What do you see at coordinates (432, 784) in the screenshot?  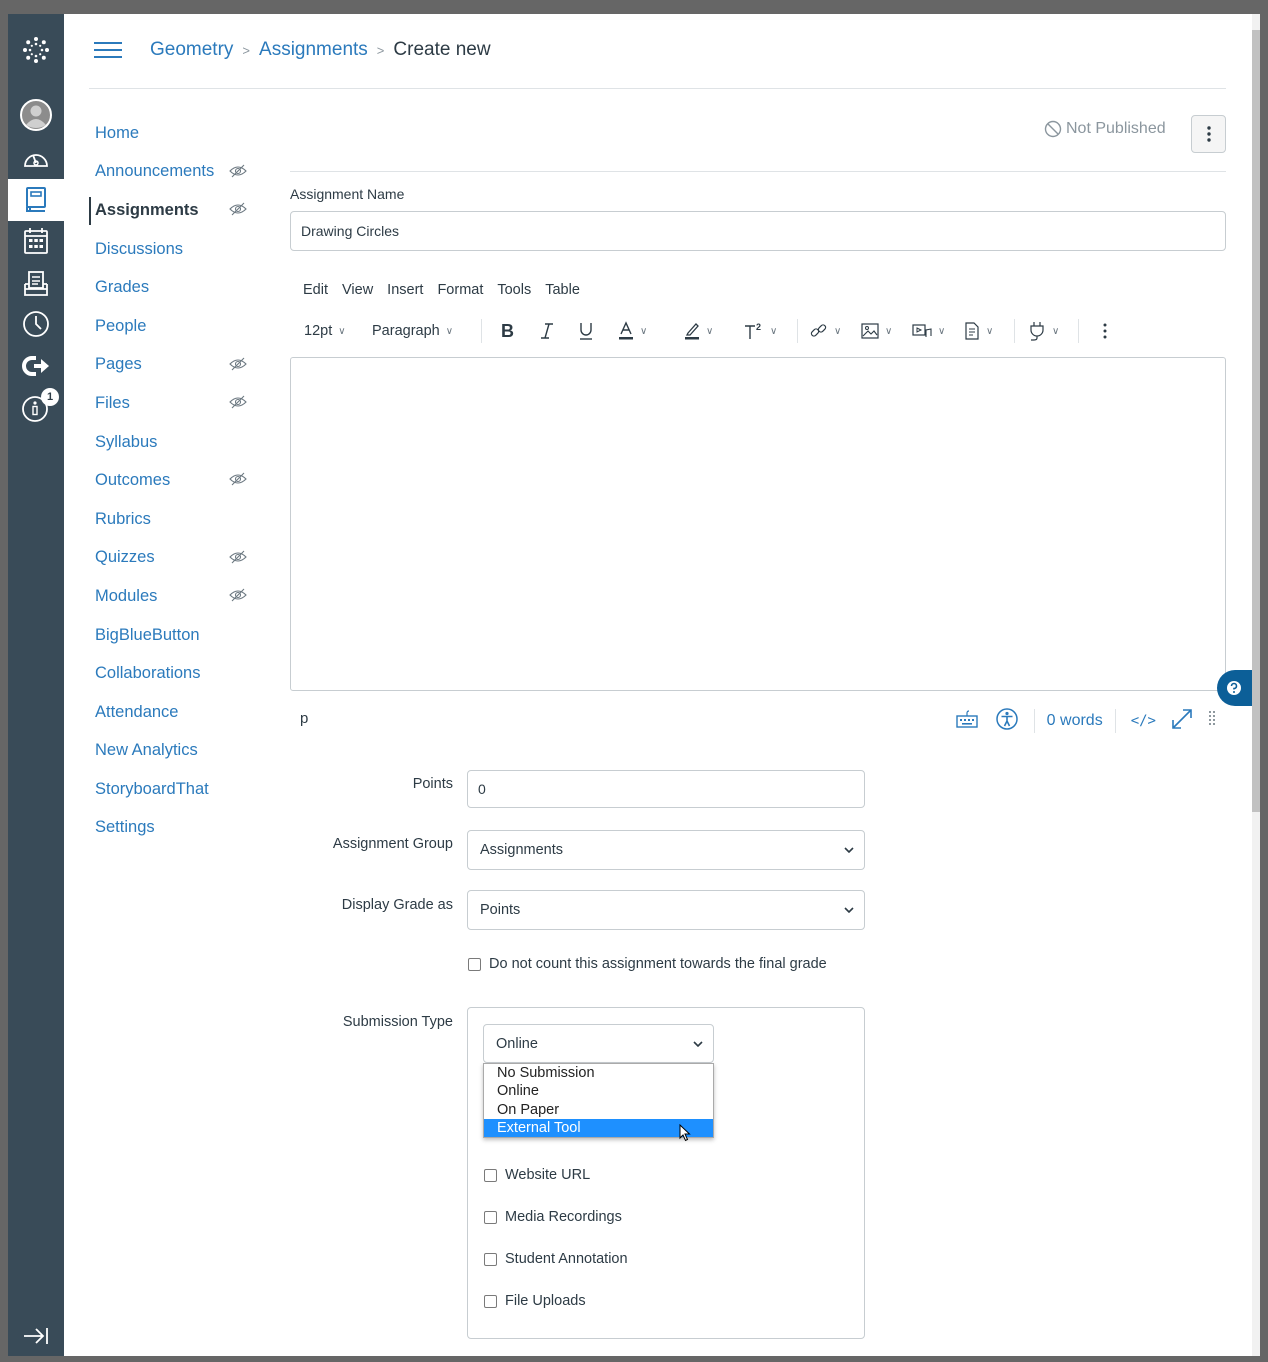 I see `points-label: Points` at bounding box center [432, 784].